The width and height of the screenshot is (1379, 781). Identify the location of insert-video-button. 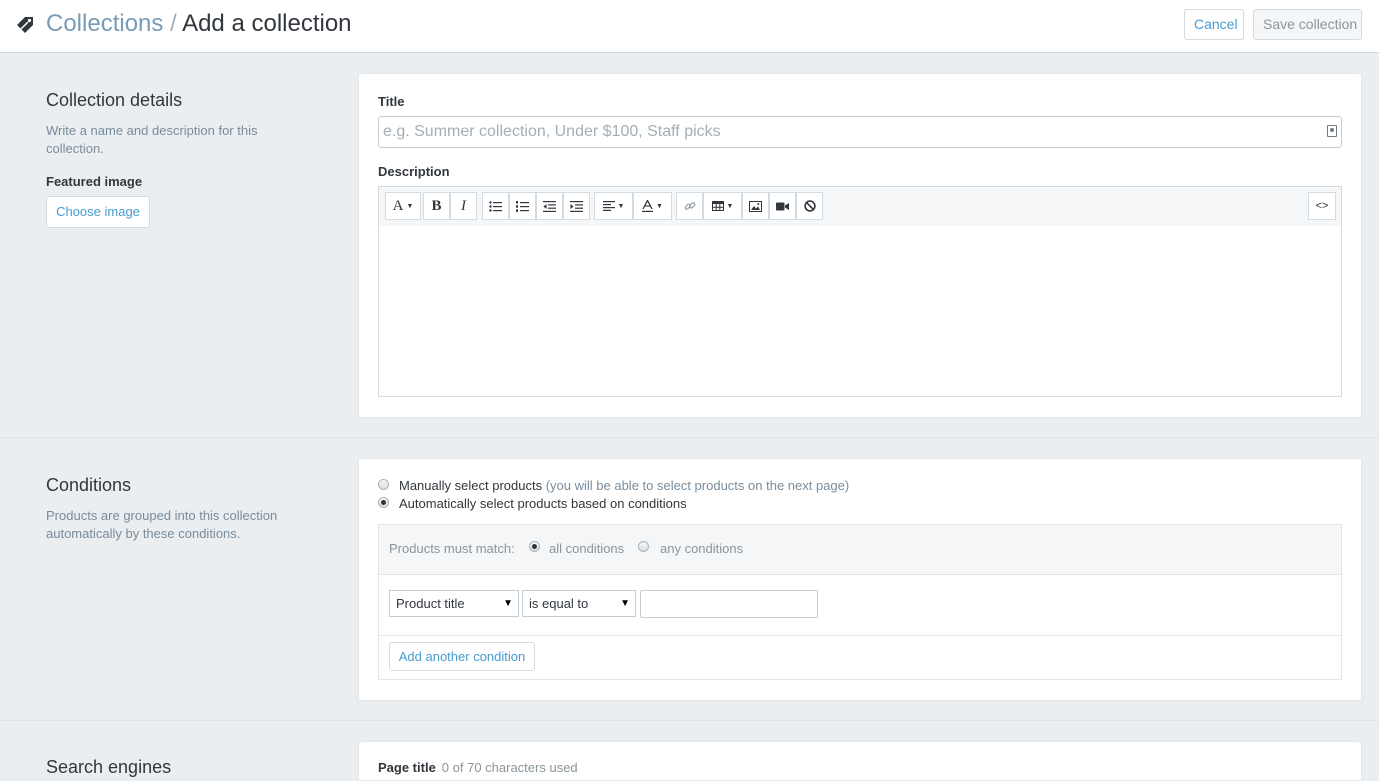
(782, 206).